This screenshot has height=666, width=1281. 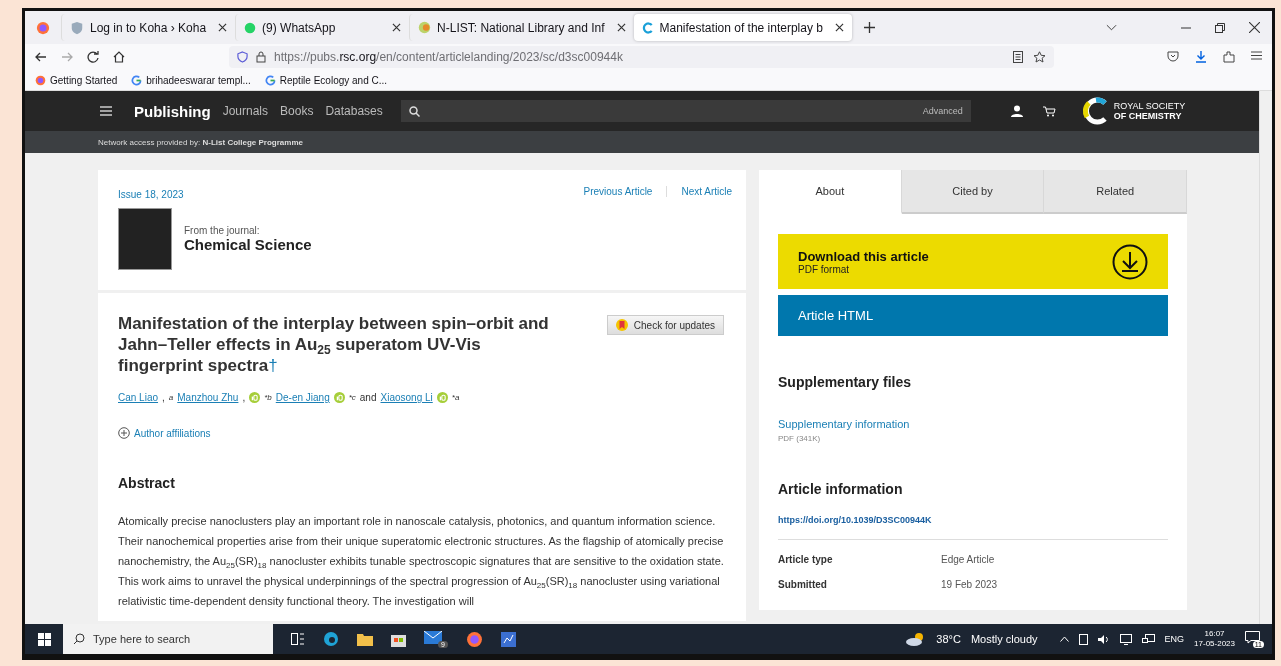 I want to click on author-joiner: and, so click(x=368, y=397).